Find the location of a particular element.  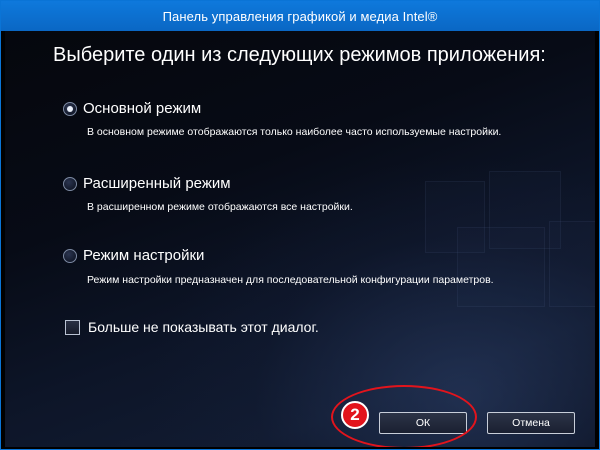

radio-advanced-mode is located at coordinates (70, 183).